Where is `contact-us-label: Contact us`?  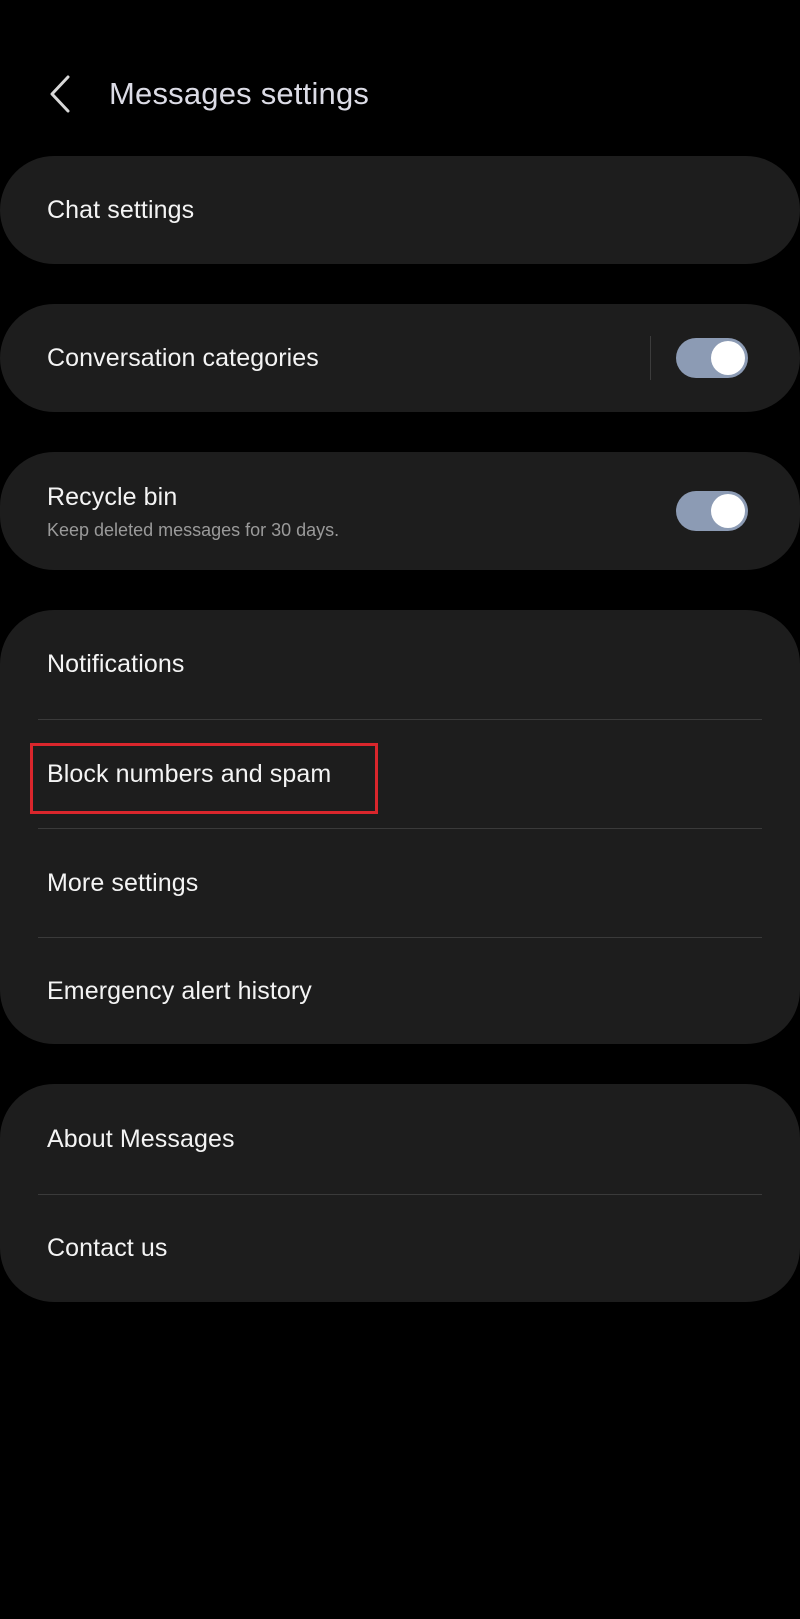 contact-us-label: Contact us is located at coordinates (107, 1248).